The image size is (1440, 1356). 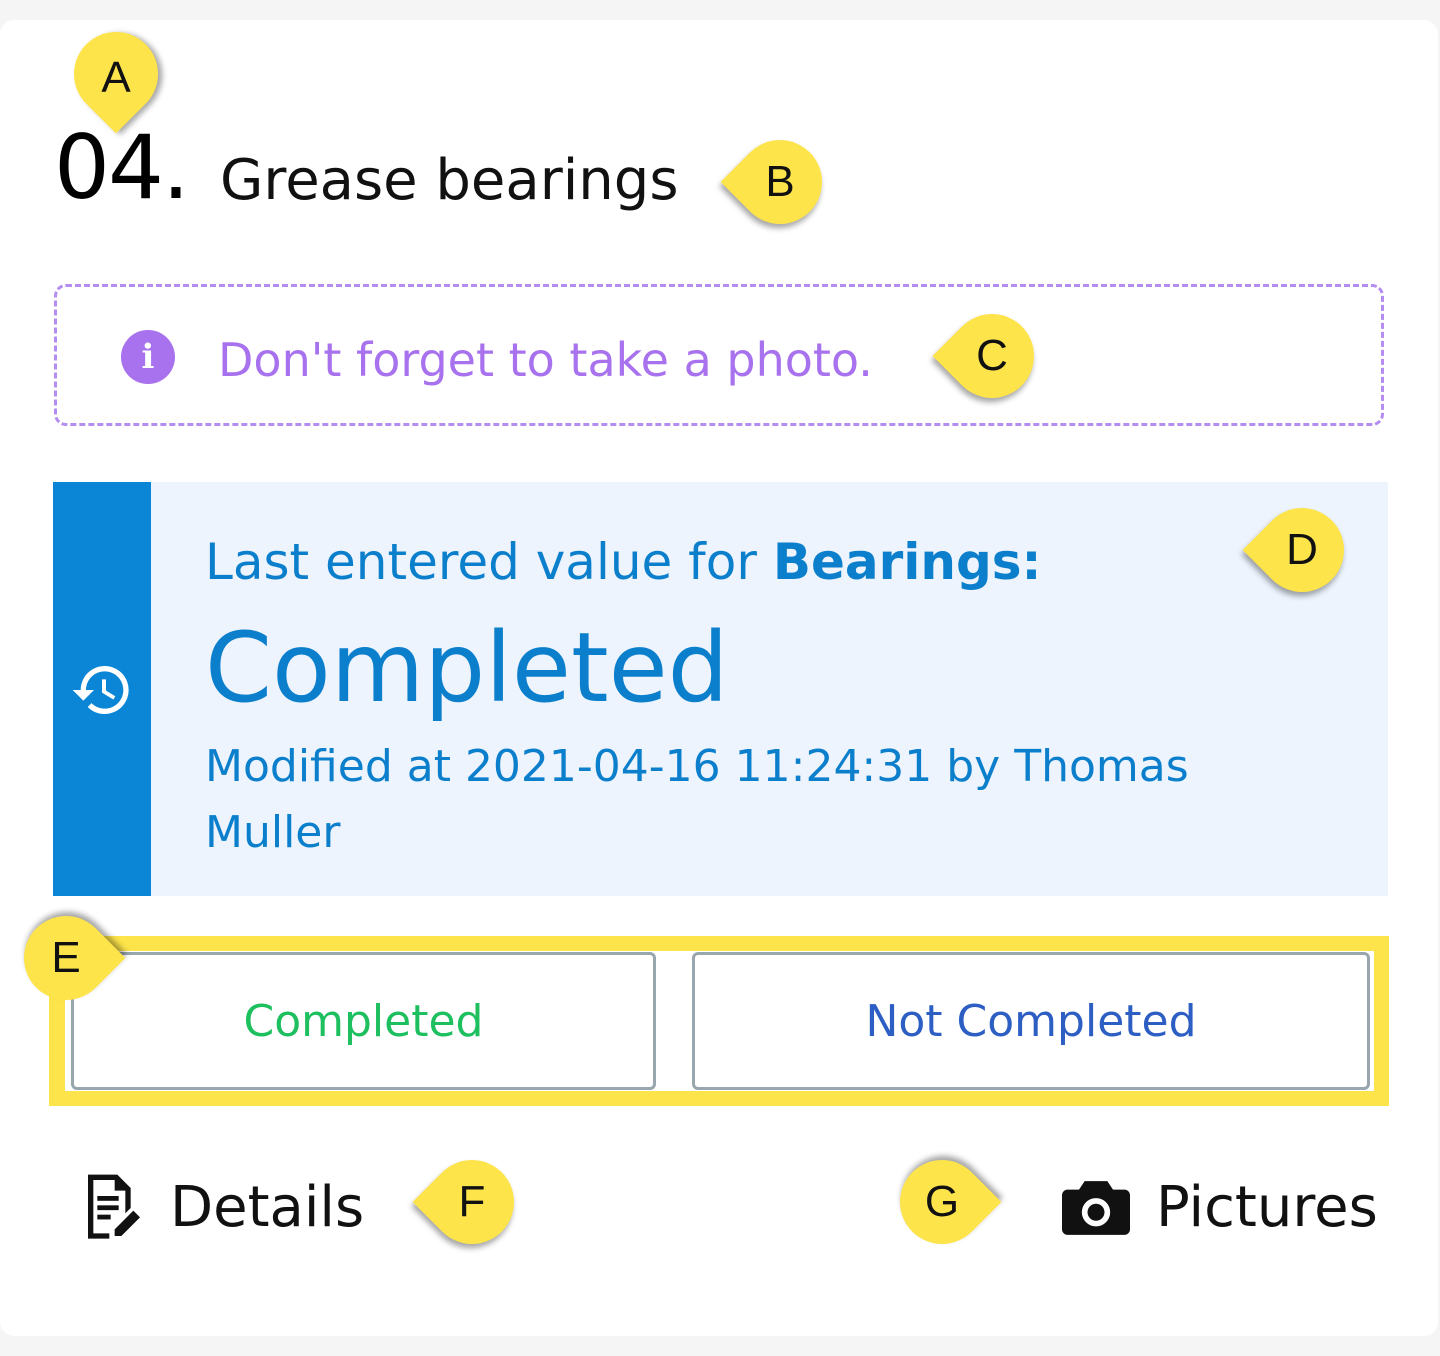 I want to click on last-value: Completed, so click(x=467, y=668).